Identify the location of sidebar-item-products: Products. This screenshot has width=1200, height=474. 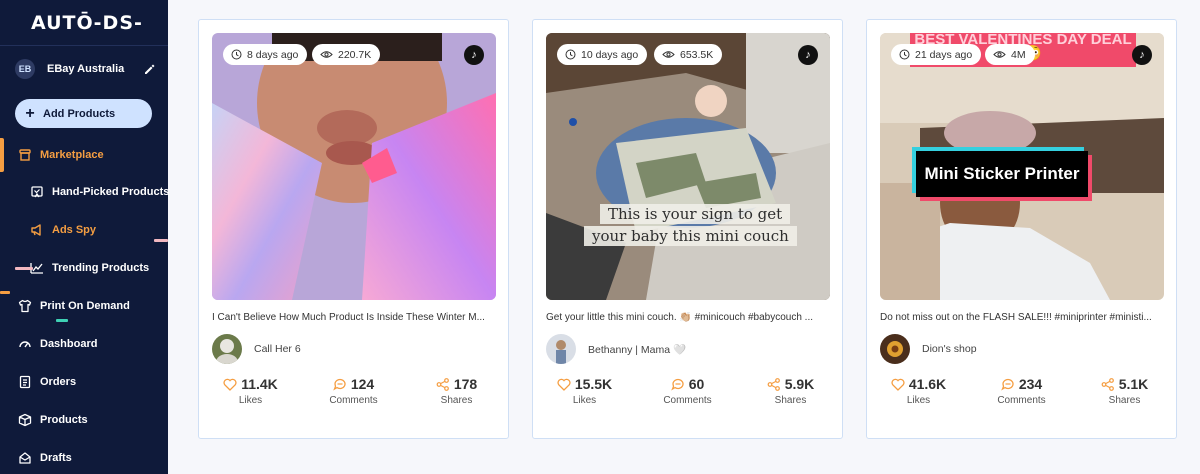
(84, 420).